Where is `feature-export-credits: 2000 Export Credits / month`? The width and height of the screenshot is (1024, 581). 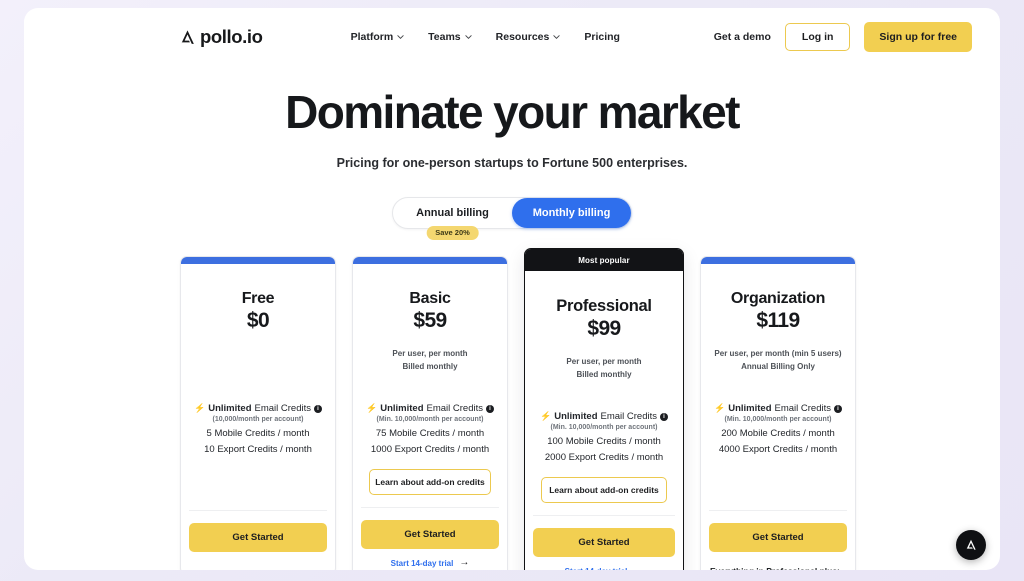
feature-export-credits: 2000 Export Credits / month is located at coordinates (604, 458).